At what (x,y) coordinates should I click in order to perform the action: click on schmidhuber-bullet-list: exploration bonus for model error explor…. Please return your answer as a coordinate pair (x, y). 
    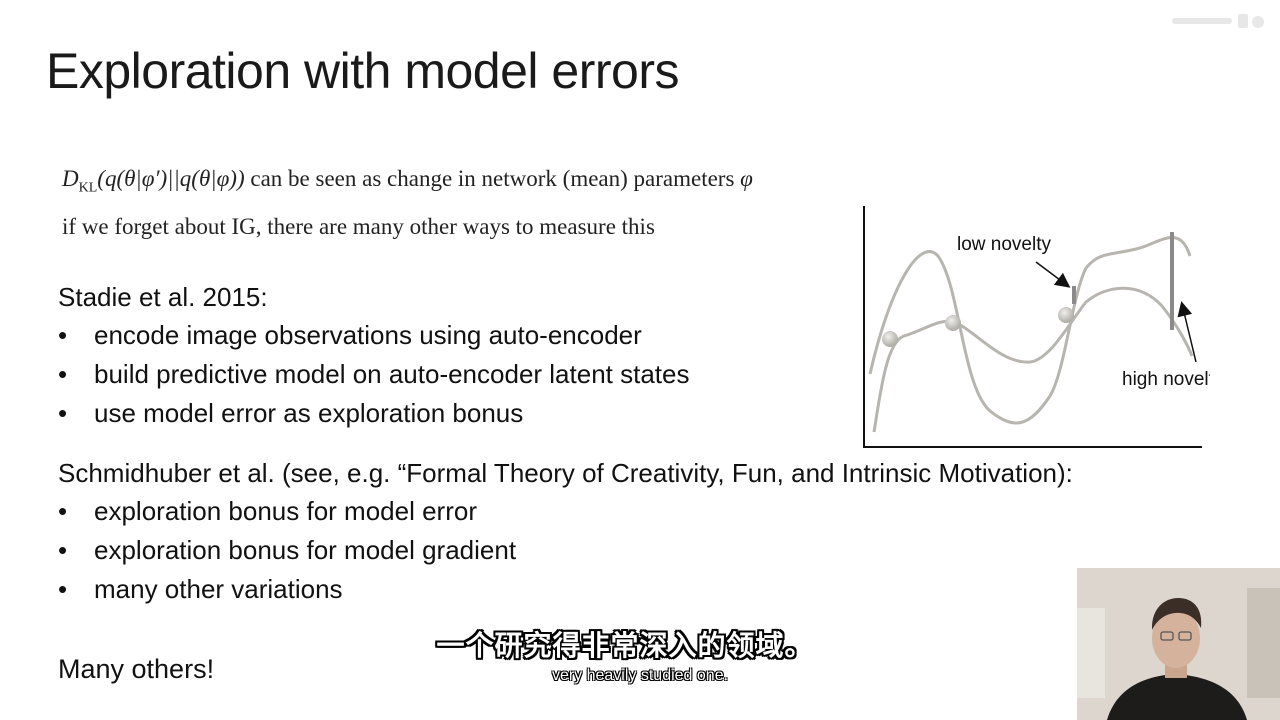
    Looking at the image, I should click on (565, 550).